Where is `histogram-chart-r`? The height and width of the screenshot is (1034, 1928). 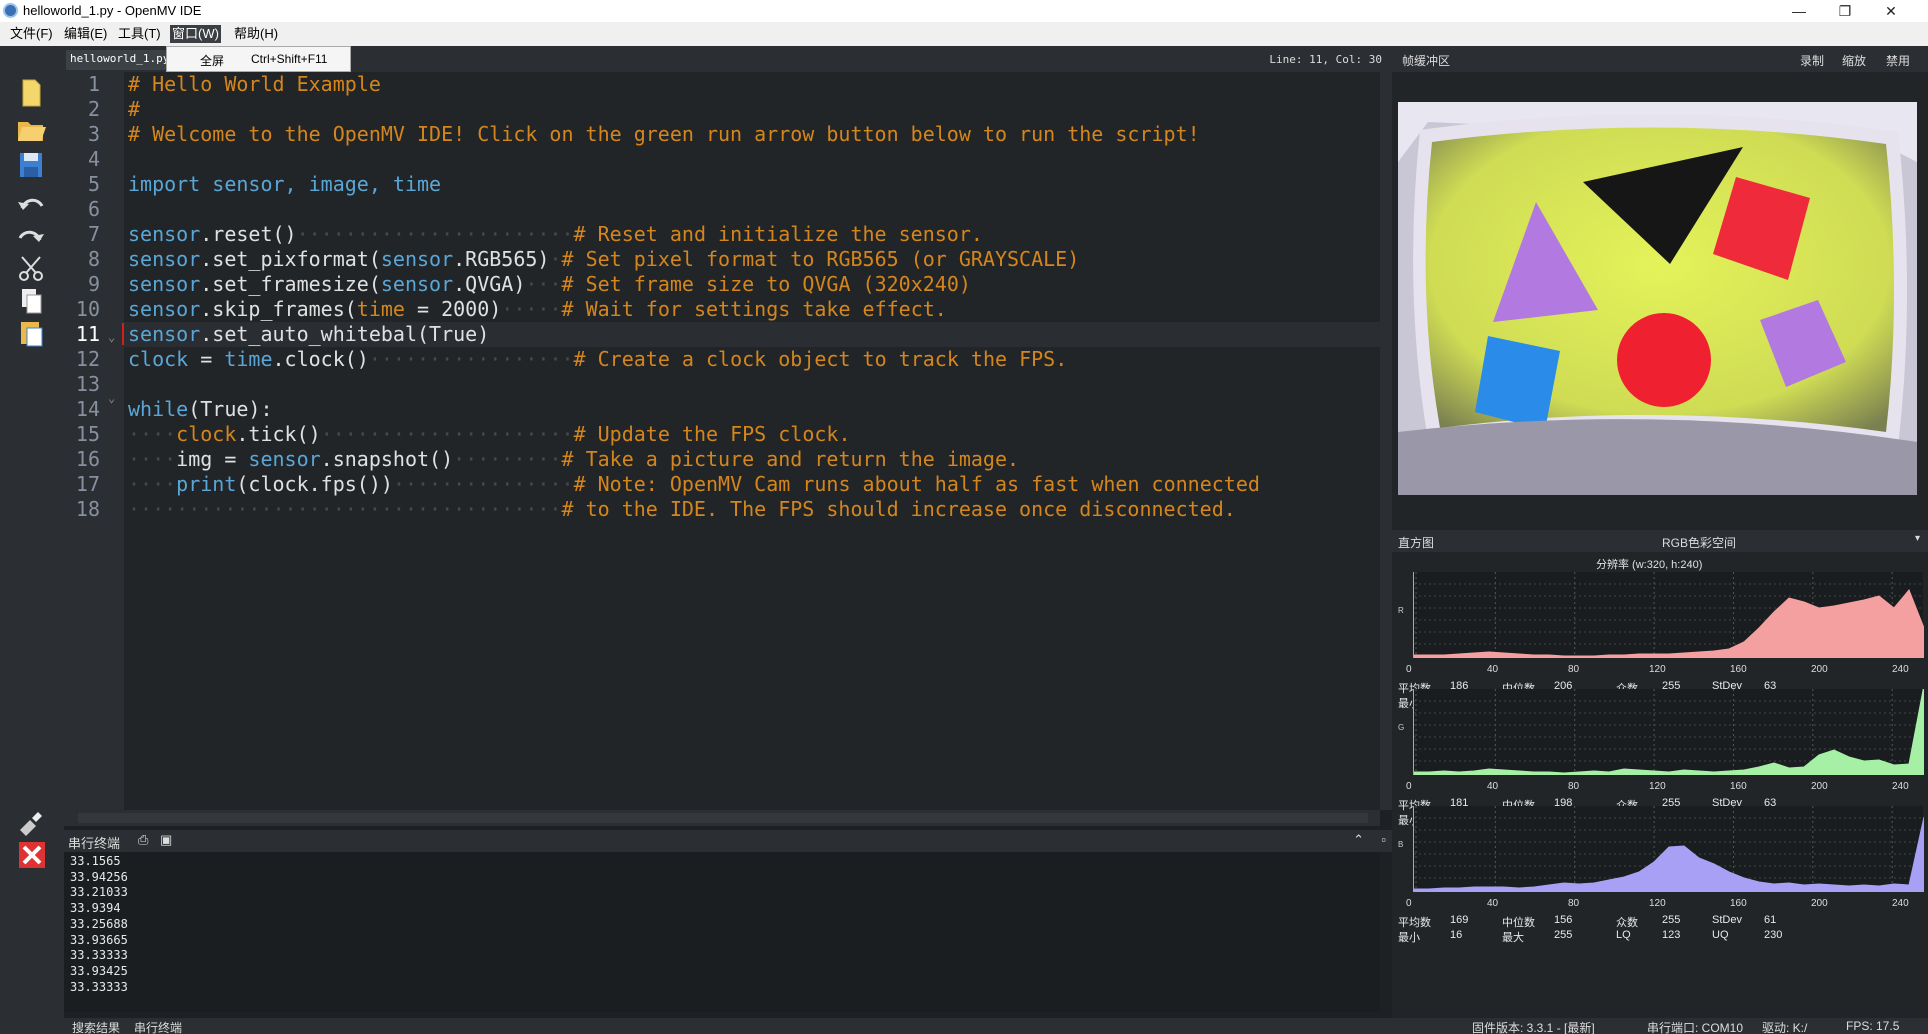 histogram-chart-r is located at coordinates (1669, 615).